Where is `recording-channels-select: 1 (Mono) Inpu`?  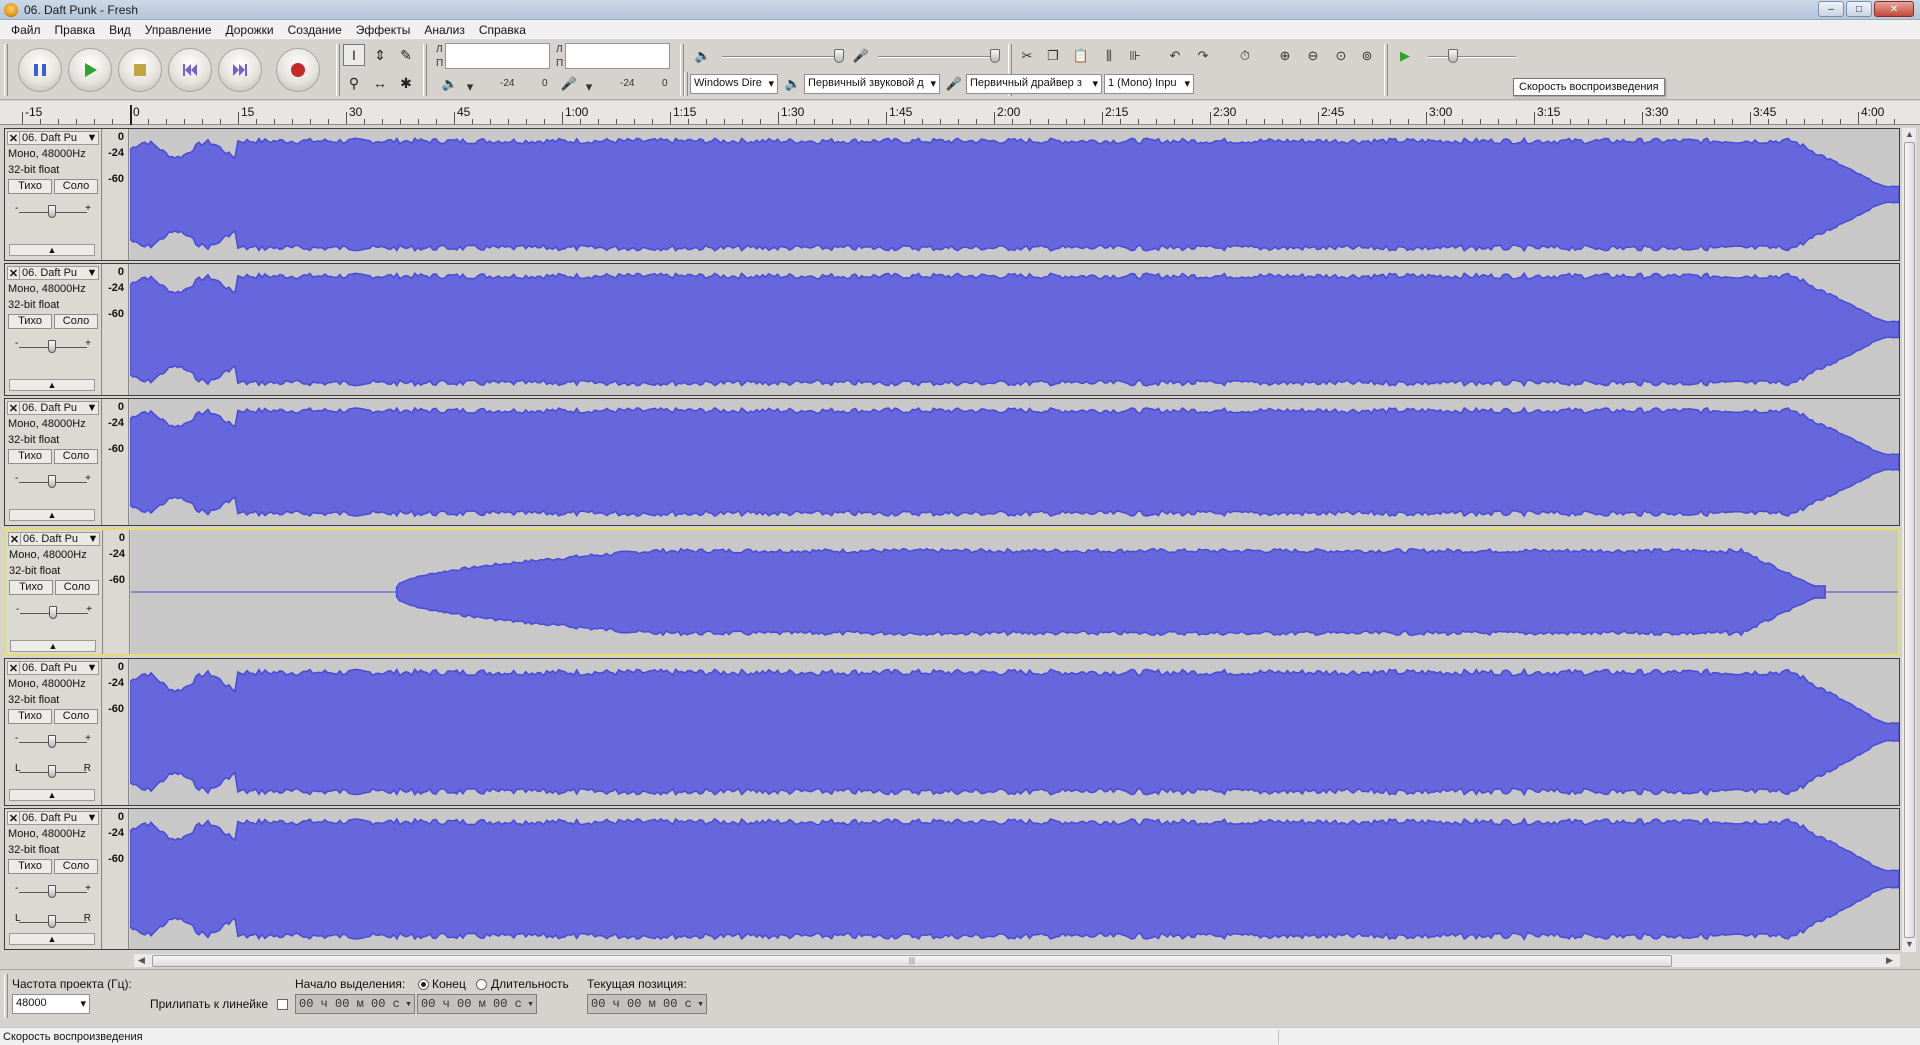 recording-channels-select: 1 (Mono) Inpu is located at coordinates (1149, 84).